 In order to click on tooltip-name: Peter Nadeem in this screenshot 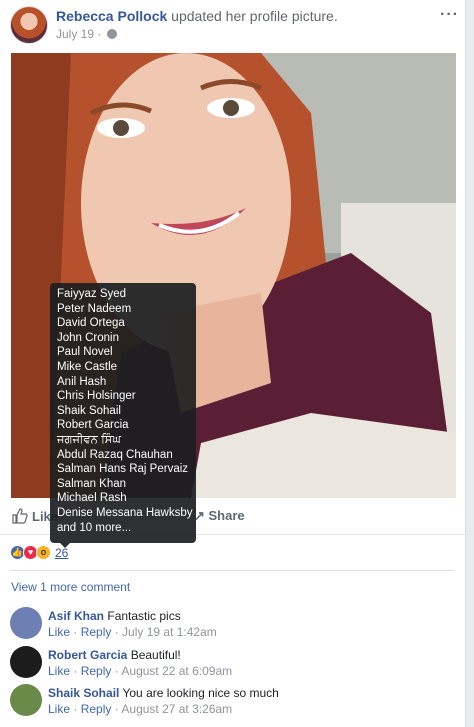, I will do `click(94, 308)`.